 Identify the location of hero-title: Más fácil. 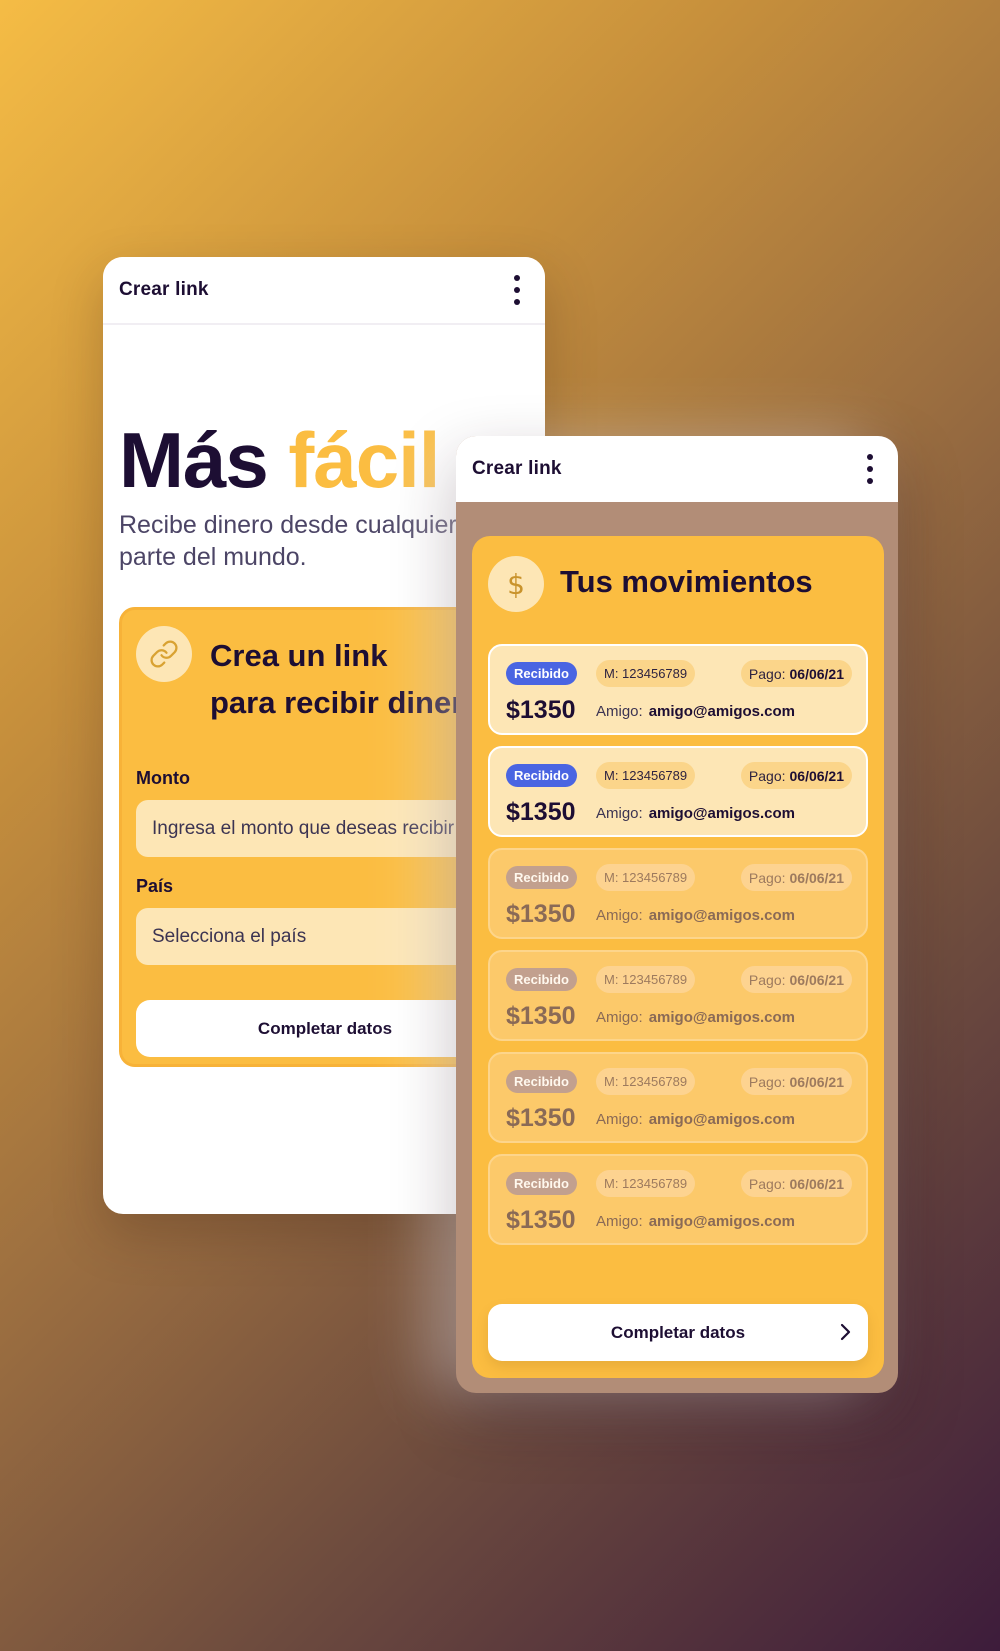
(279, 460).